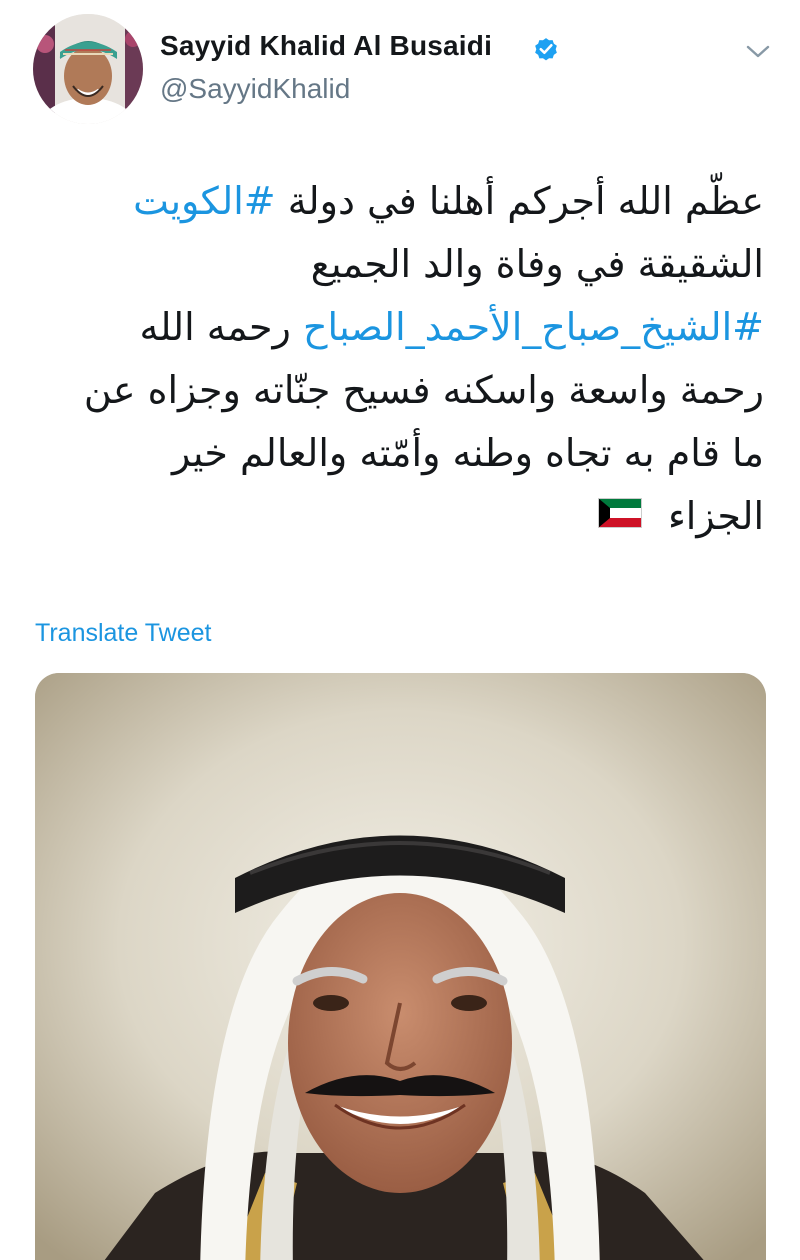  I want to click on tweet-text-line: ما قام به تجاه وطنه وأمّته والعالم خير, so click(396, 453).